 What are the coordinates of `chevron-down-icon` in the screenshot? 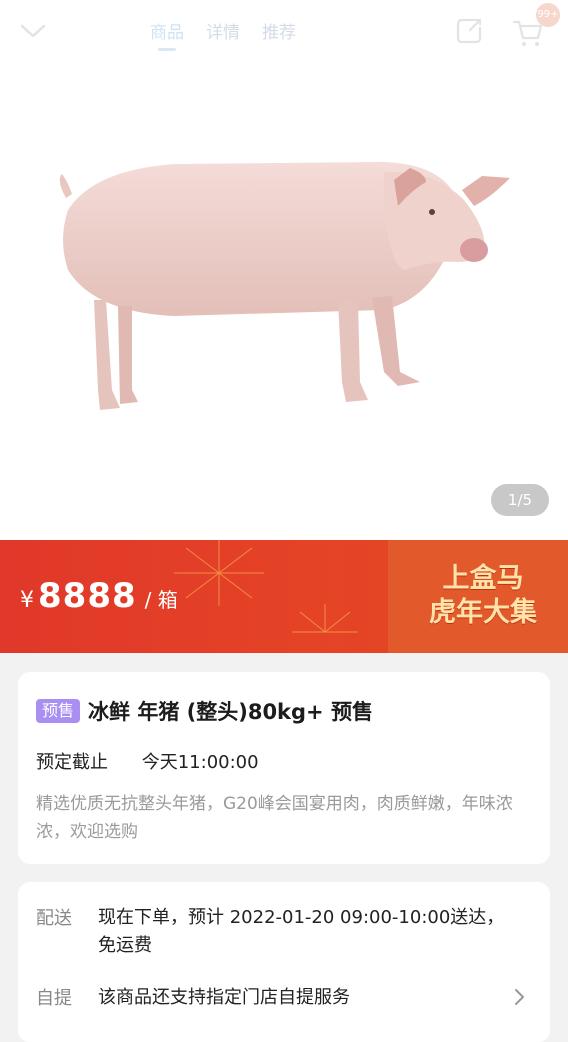 It's located at (33, 31).